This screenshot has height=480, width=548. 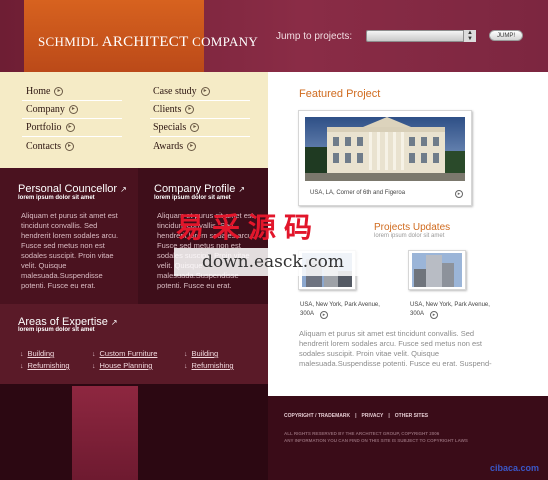 I want to click on area-link-refurnishing-2: ↓ Refurnishing, so click(x=209, y=365).